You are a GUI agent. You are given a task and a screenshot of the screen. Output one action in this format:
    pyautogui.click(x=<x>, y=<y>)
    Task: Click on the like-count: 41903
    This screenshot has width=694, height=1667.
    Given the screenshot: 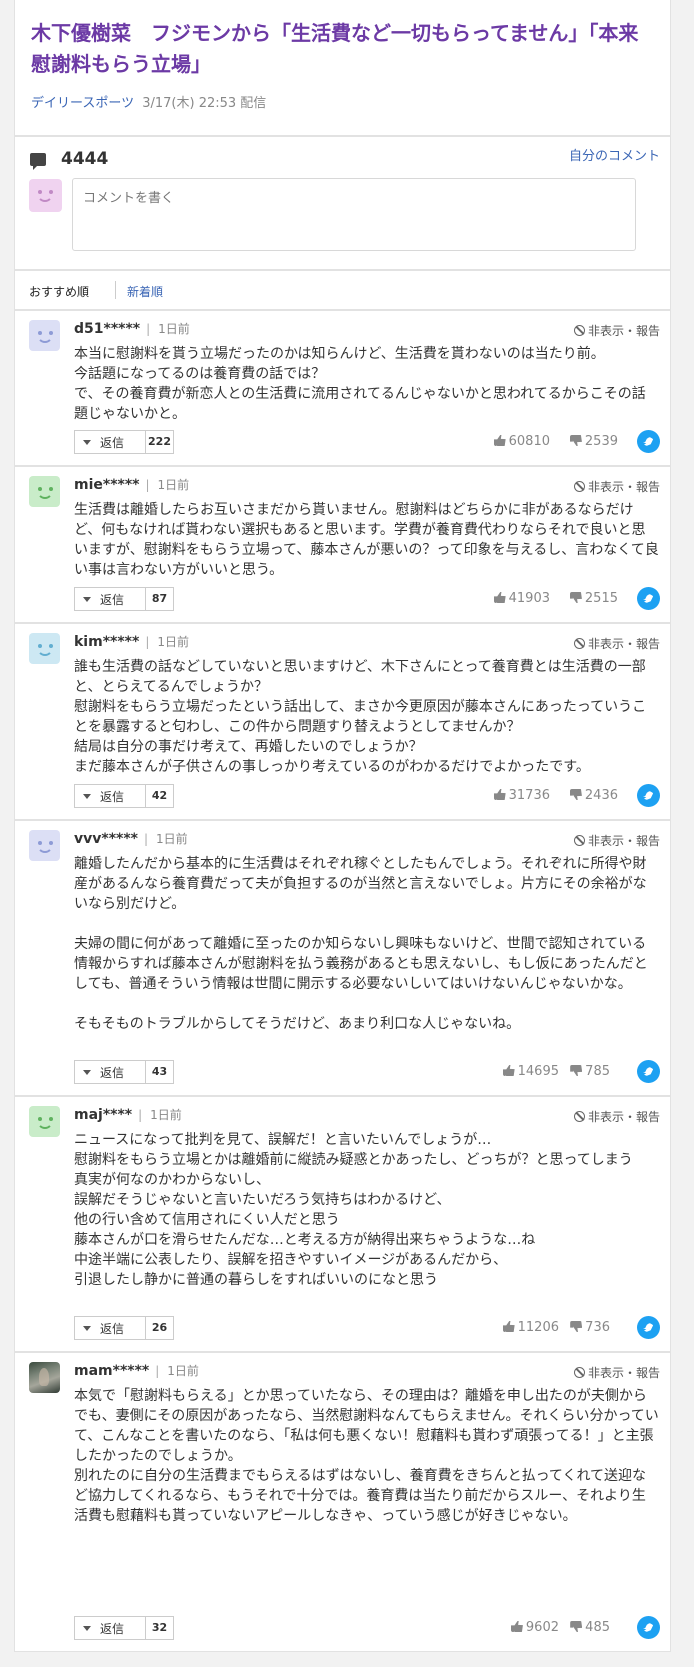 What is the action you would take?
    pyautogui.click(x=529, y=598)
    